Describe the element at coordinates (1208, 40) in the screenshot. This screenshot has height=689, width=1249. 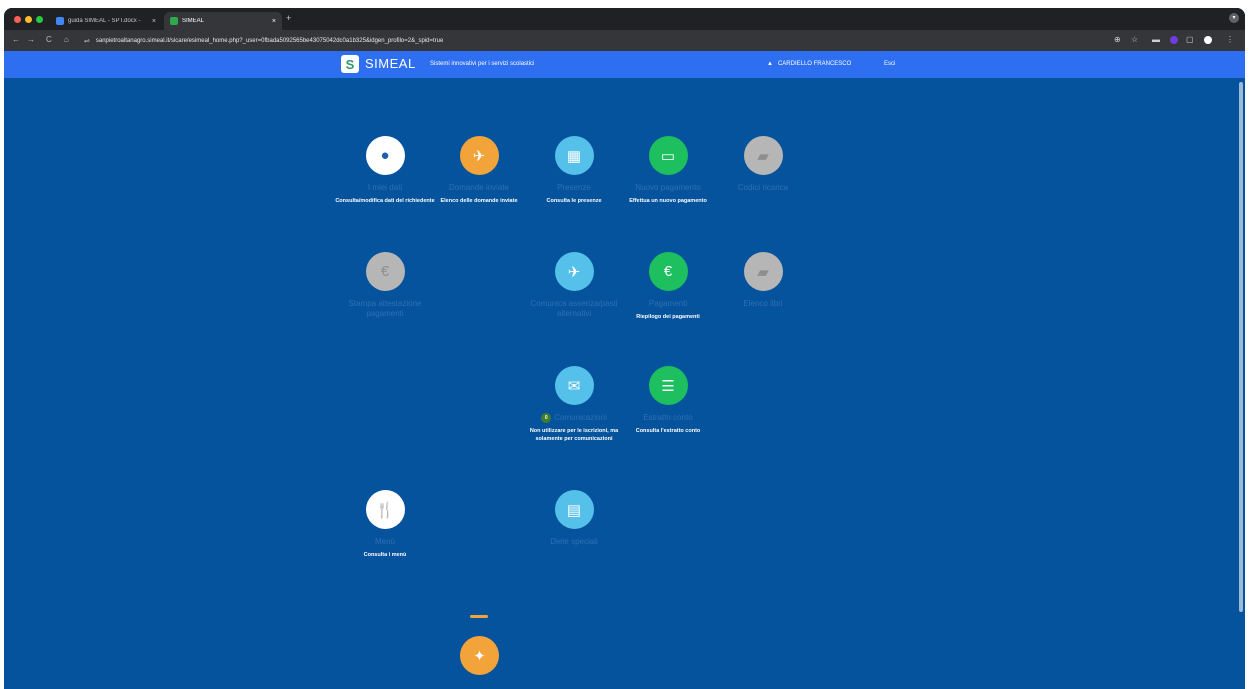
I see `profile-avatar` at that location.